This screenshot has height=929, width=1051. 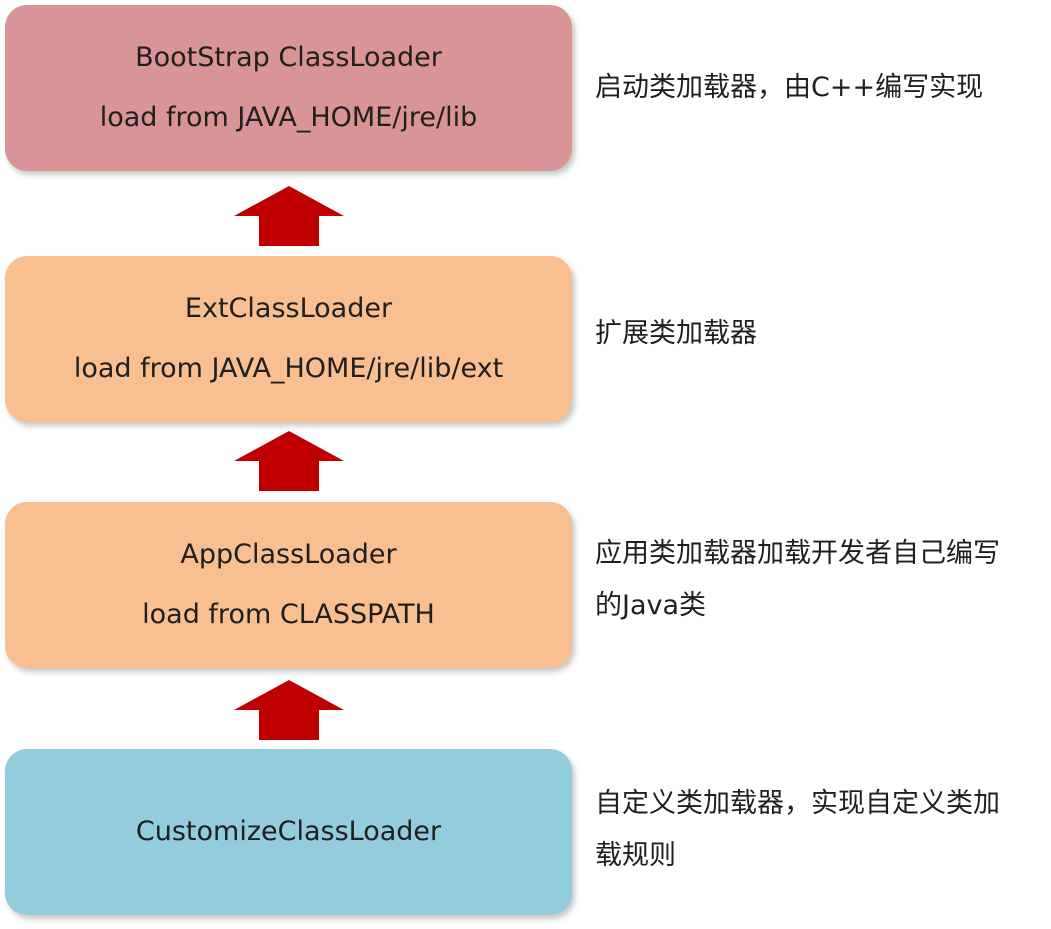 I want to click on bootstrap-description: 启动类加载器，由C++编写实现, so click(x=817, y=88).